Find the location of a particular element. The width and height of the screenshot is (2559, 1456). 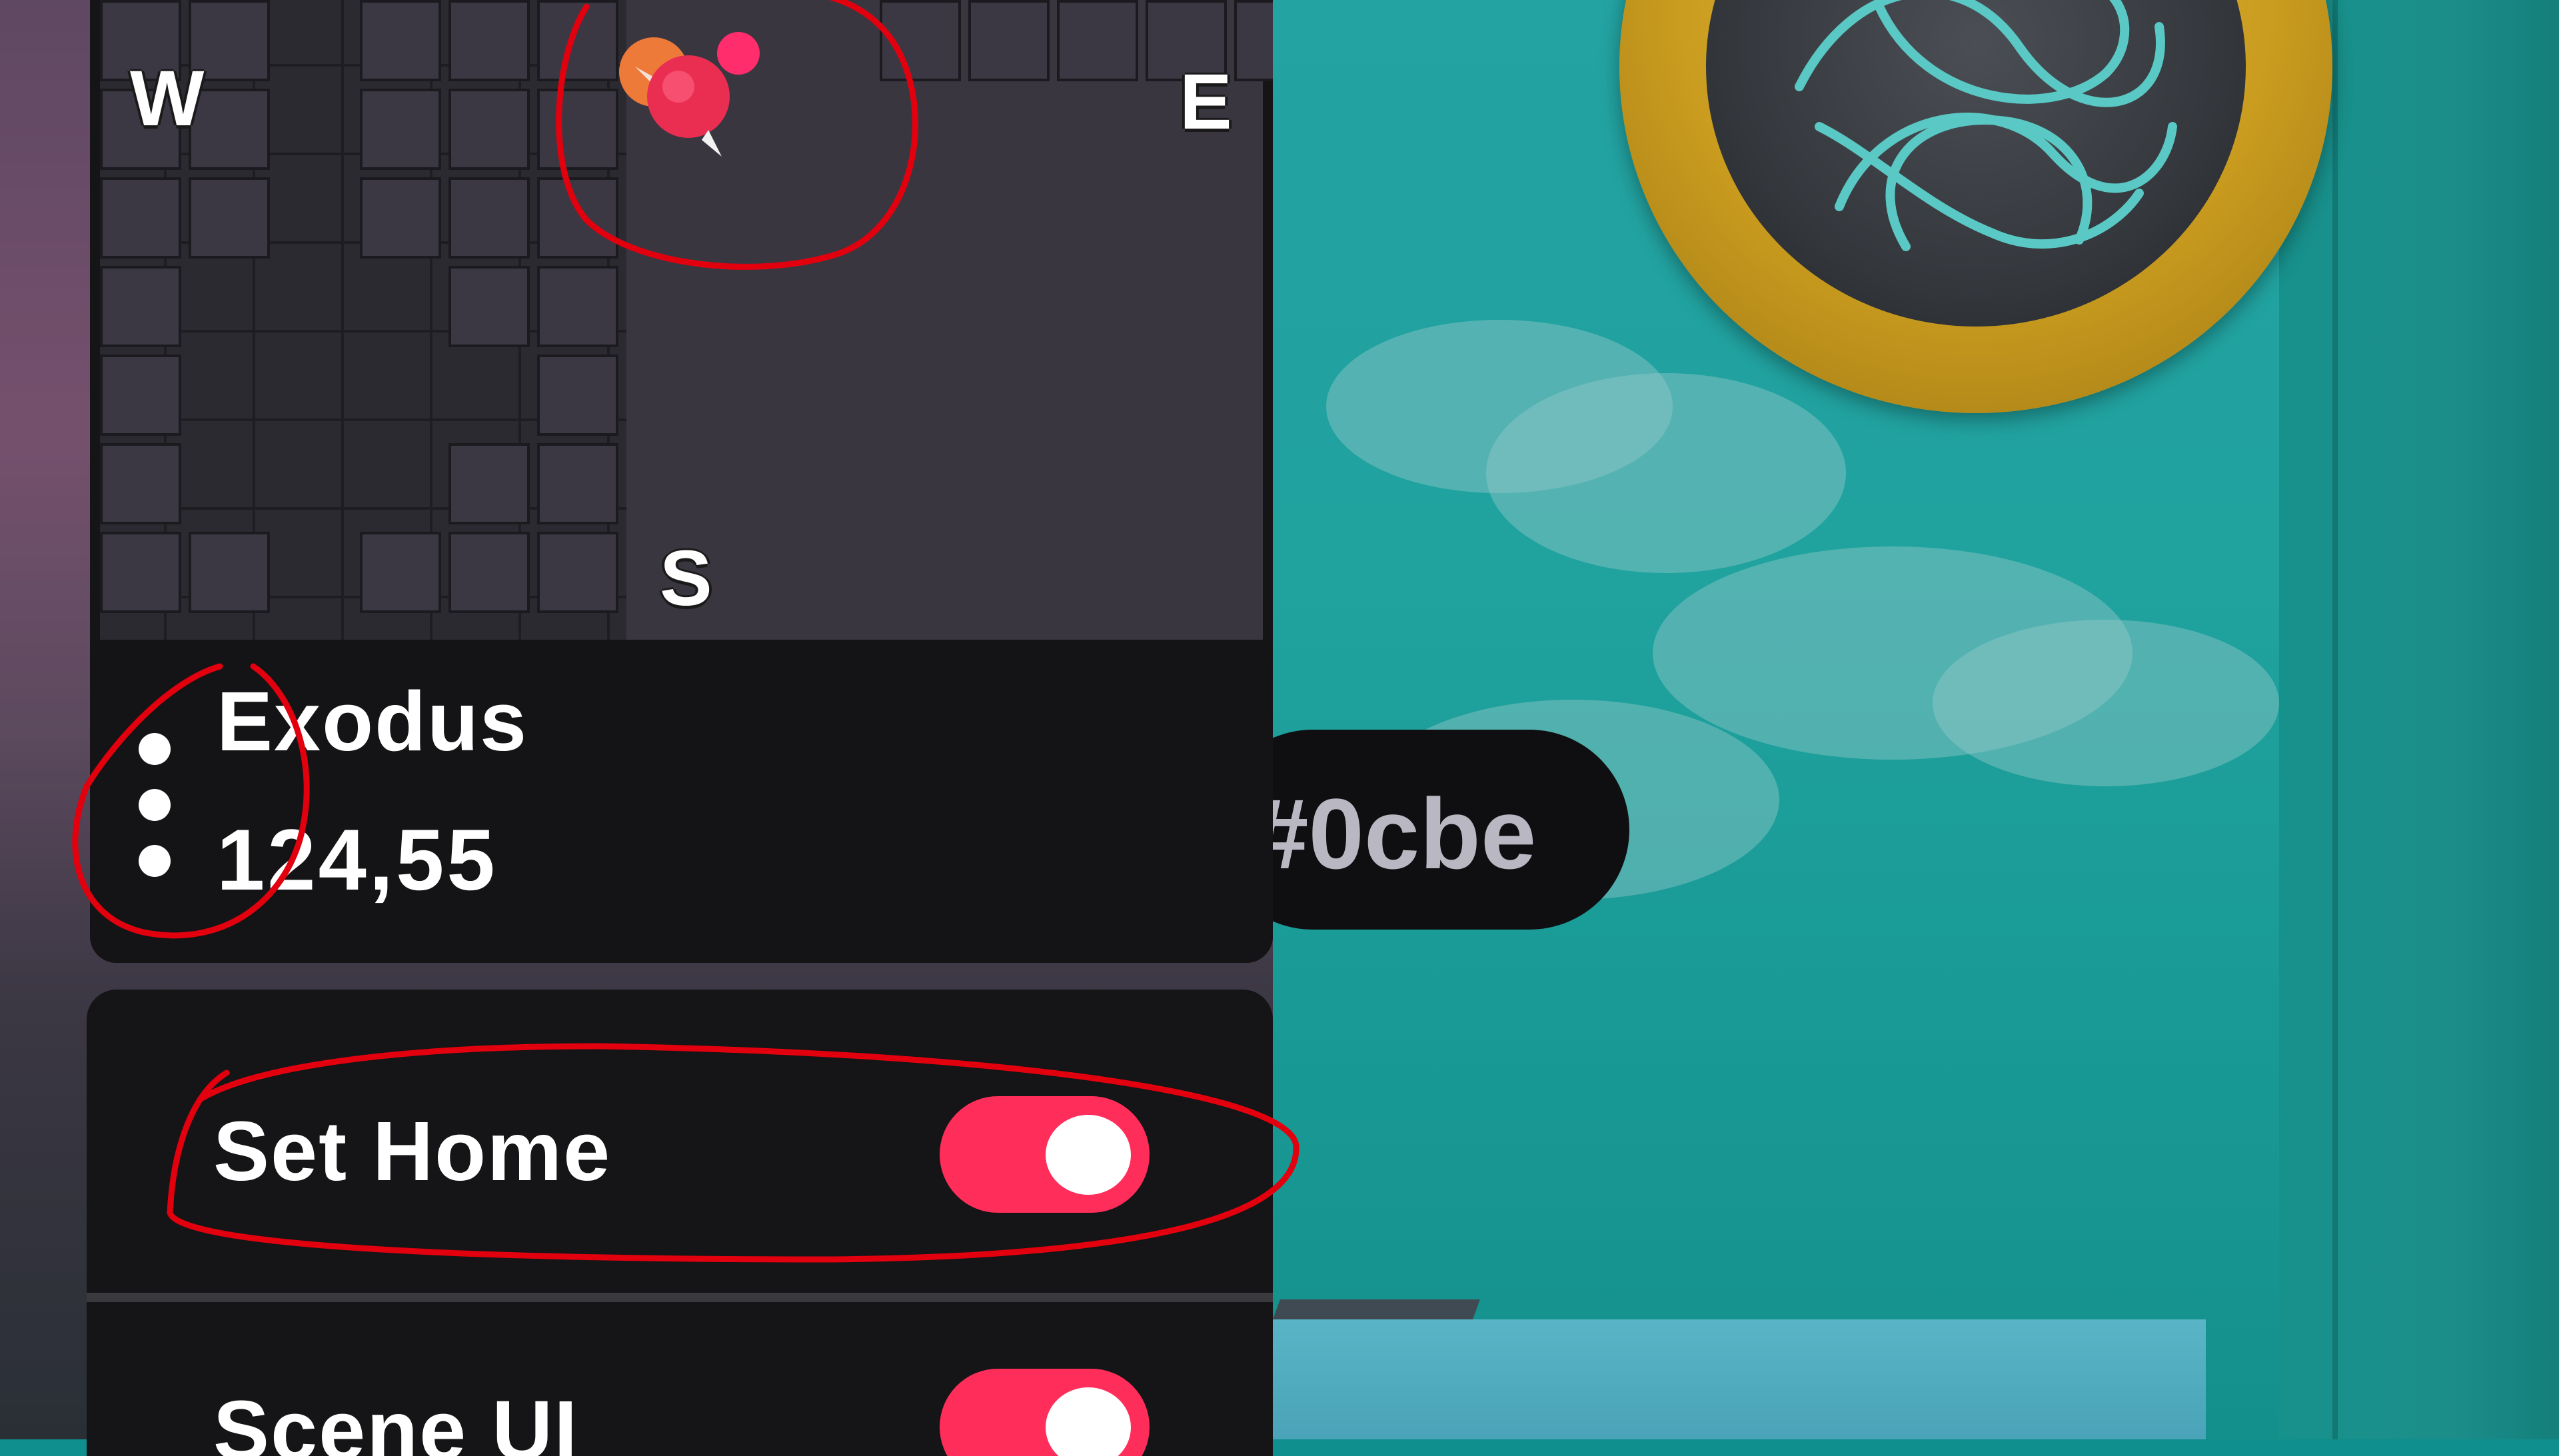

medallion-face is located at coordinates (1976, 163).